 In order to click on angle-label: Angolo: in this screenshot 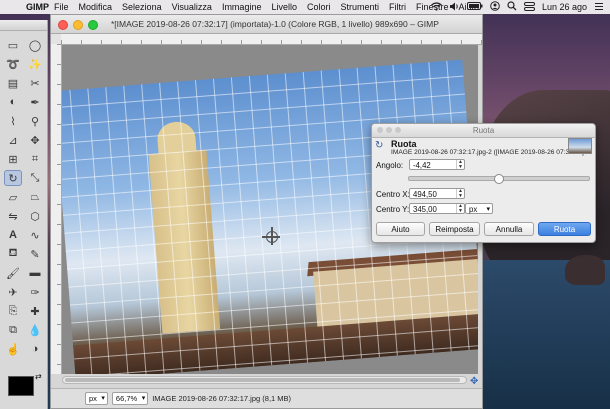, I will do `click(390, 165)`.